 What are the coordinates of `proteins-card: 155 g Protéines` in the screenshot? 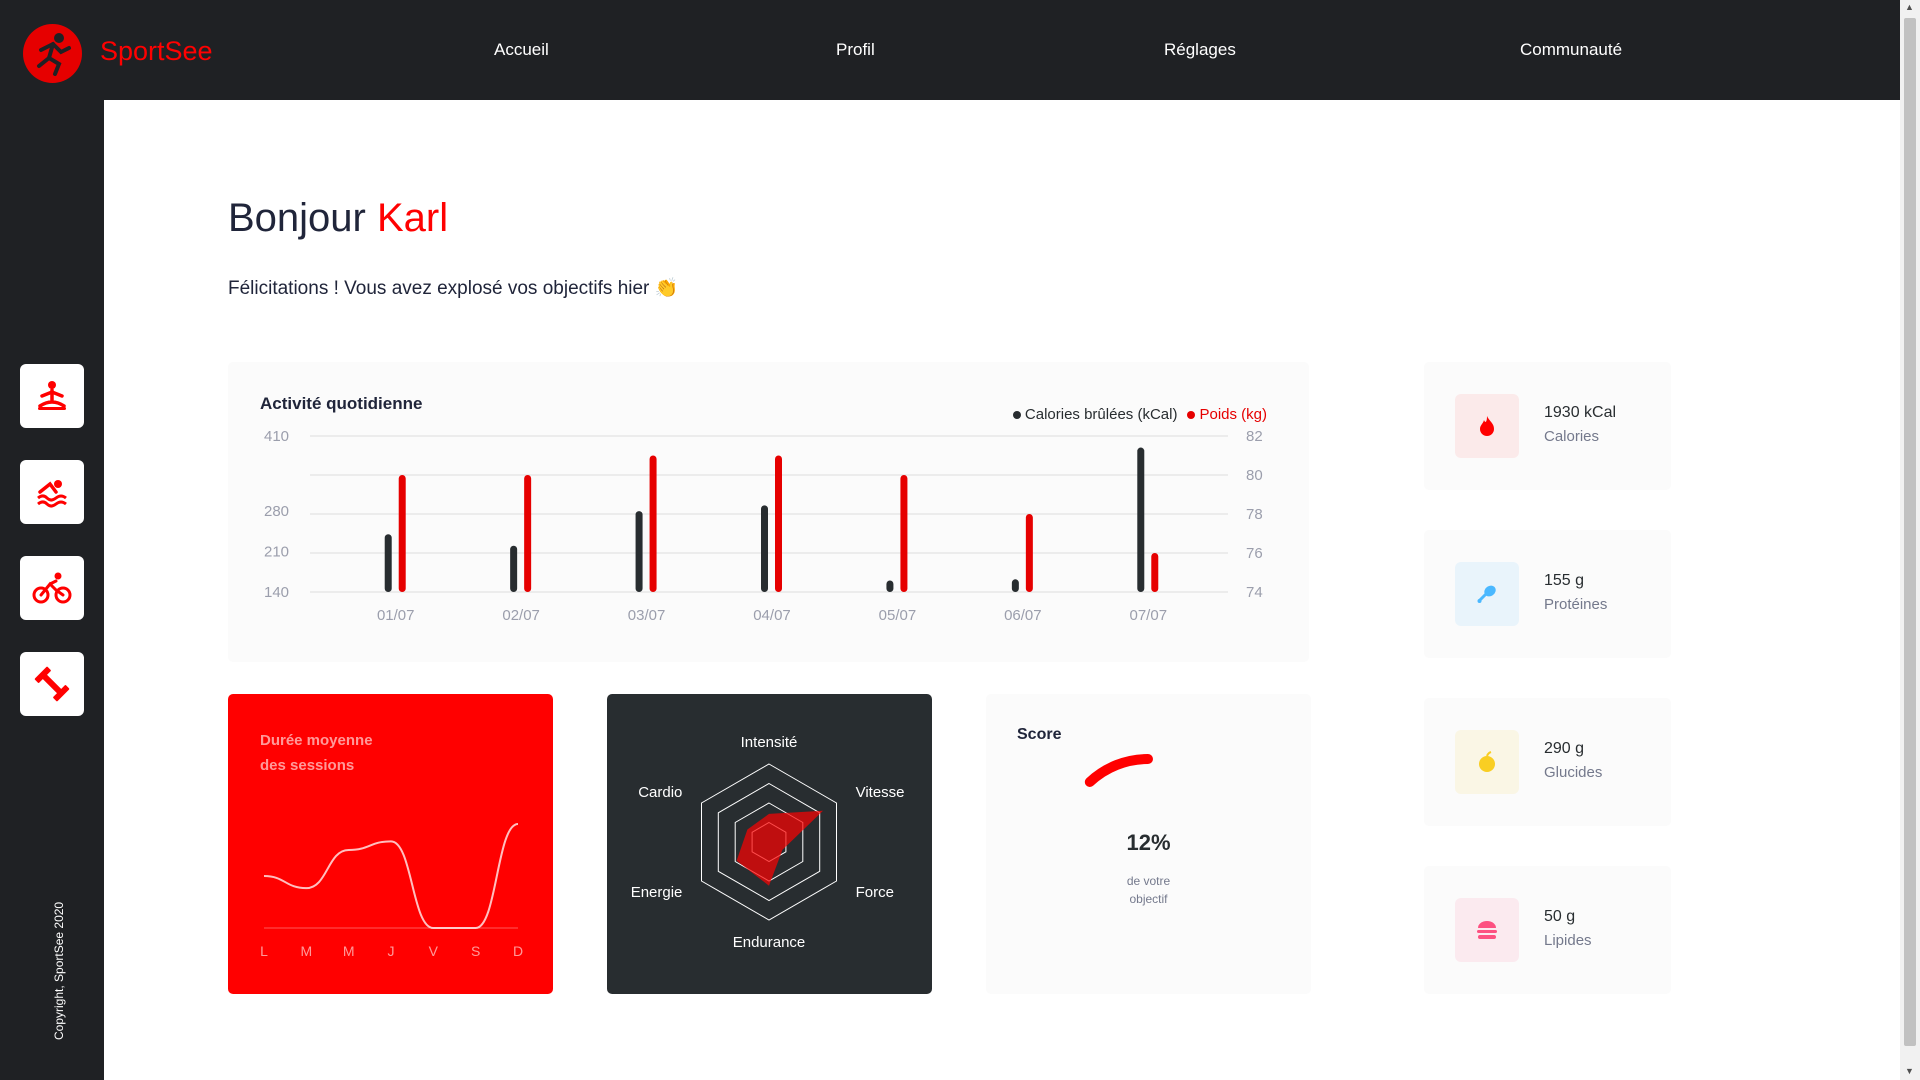 It's located at (1547, 594).